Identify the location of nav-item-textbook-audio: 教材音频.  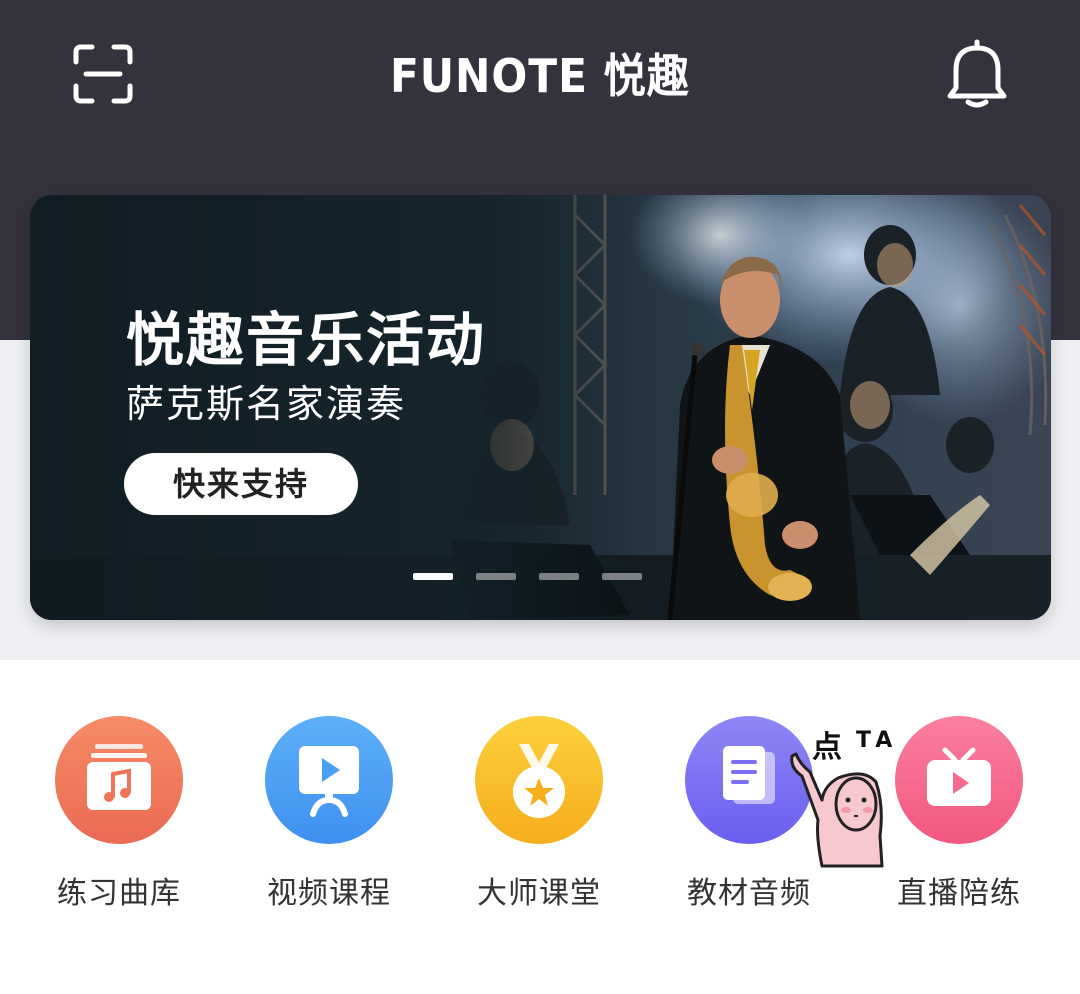
(749, 816).